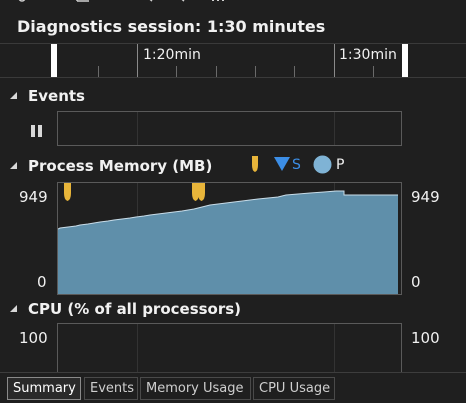  What do you see at coordinates (37, 131) in the screenshot?
I see `pause-icon` at bounding box center [37, 131].